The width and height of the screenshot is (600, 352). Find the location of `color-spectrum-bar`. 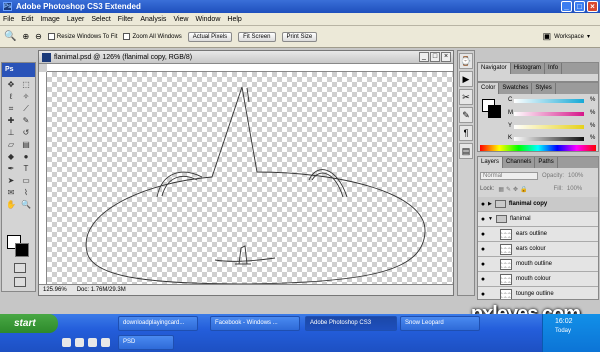

color-spectrum-bar is located at coordinates (538, 148).